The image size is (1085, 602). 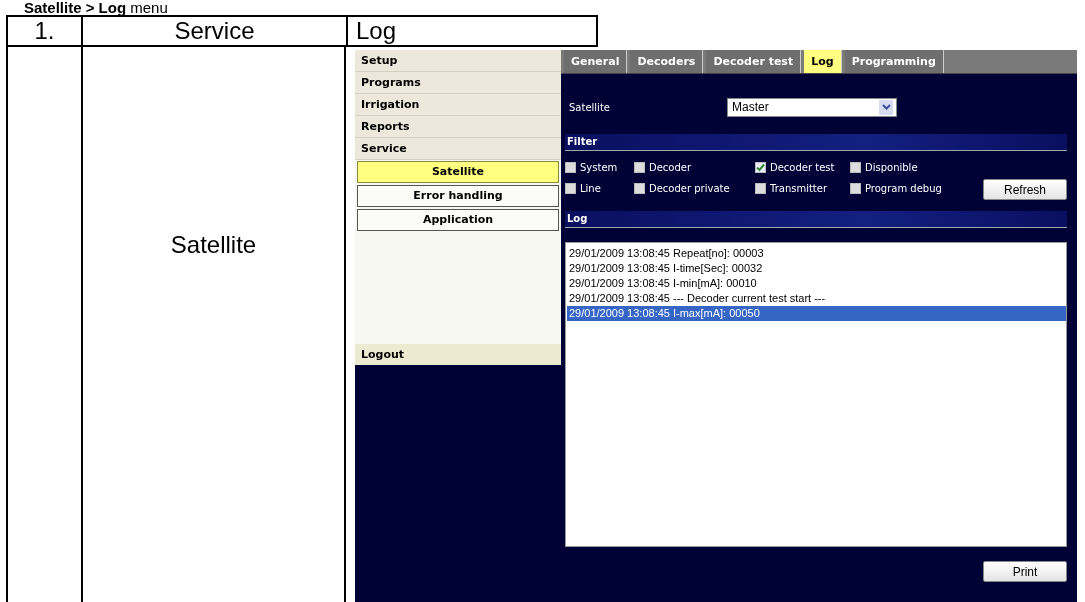 I want to click on table-cell: Service, so click(x=214, y=31).